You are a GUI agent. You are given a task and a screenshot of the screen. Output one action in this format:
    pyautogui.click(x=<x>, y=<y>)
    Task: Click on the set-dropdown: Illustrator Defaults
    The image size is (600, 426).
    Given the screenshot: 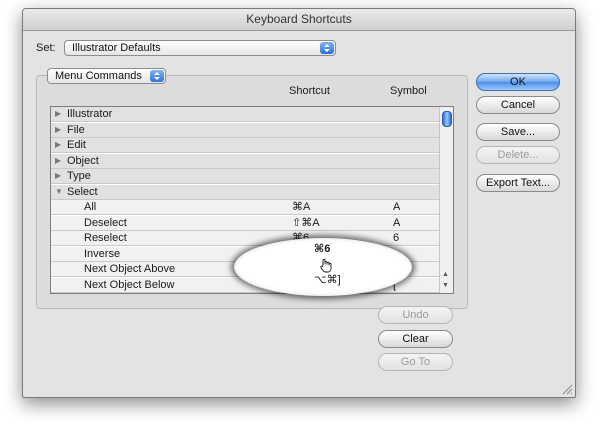 What is the action you would take?
    pyautogui.click(x=200, y=48)
    